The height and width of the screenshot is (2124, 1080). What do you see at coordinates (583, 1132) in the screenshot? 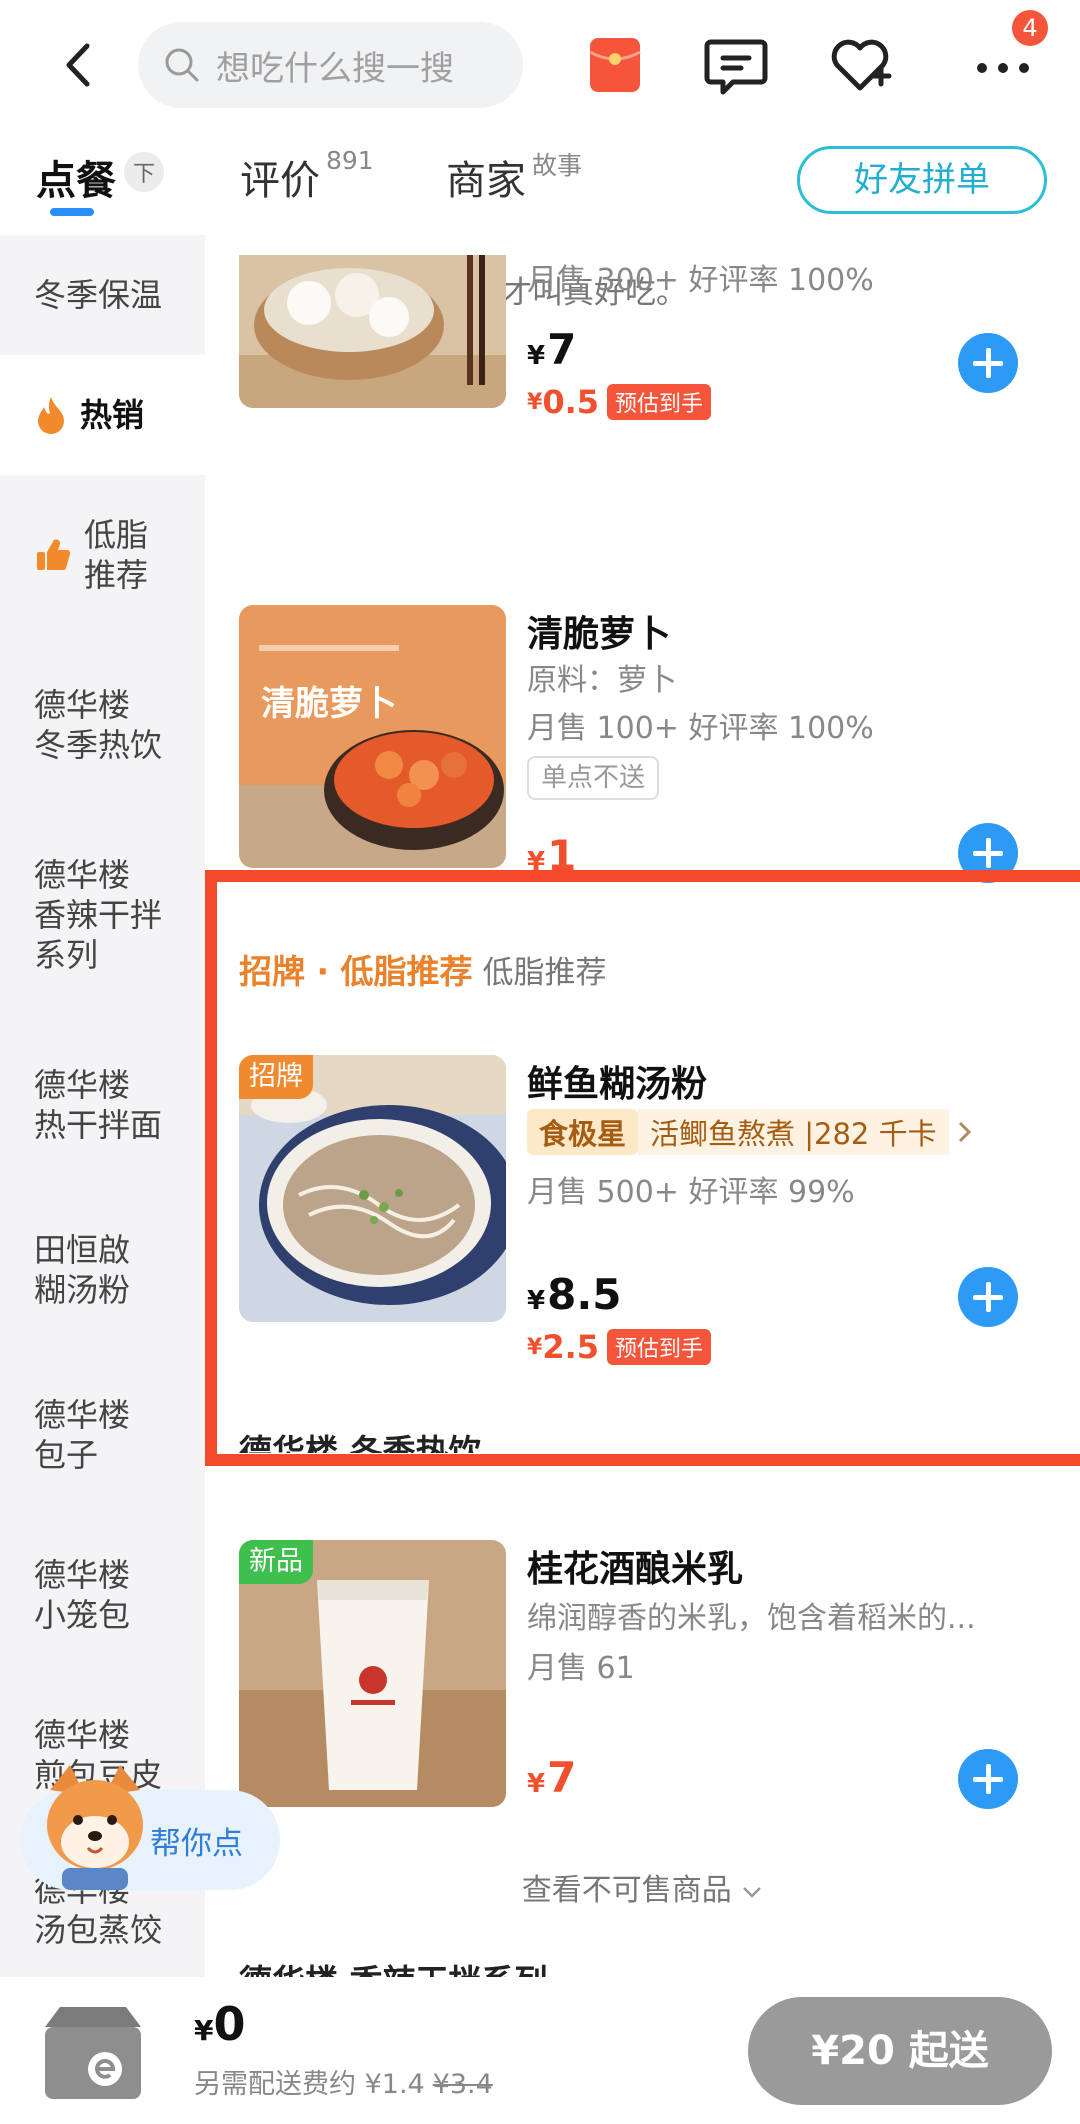
I see `food-star-chip: 食极星` at bounding box center [583, 1132].